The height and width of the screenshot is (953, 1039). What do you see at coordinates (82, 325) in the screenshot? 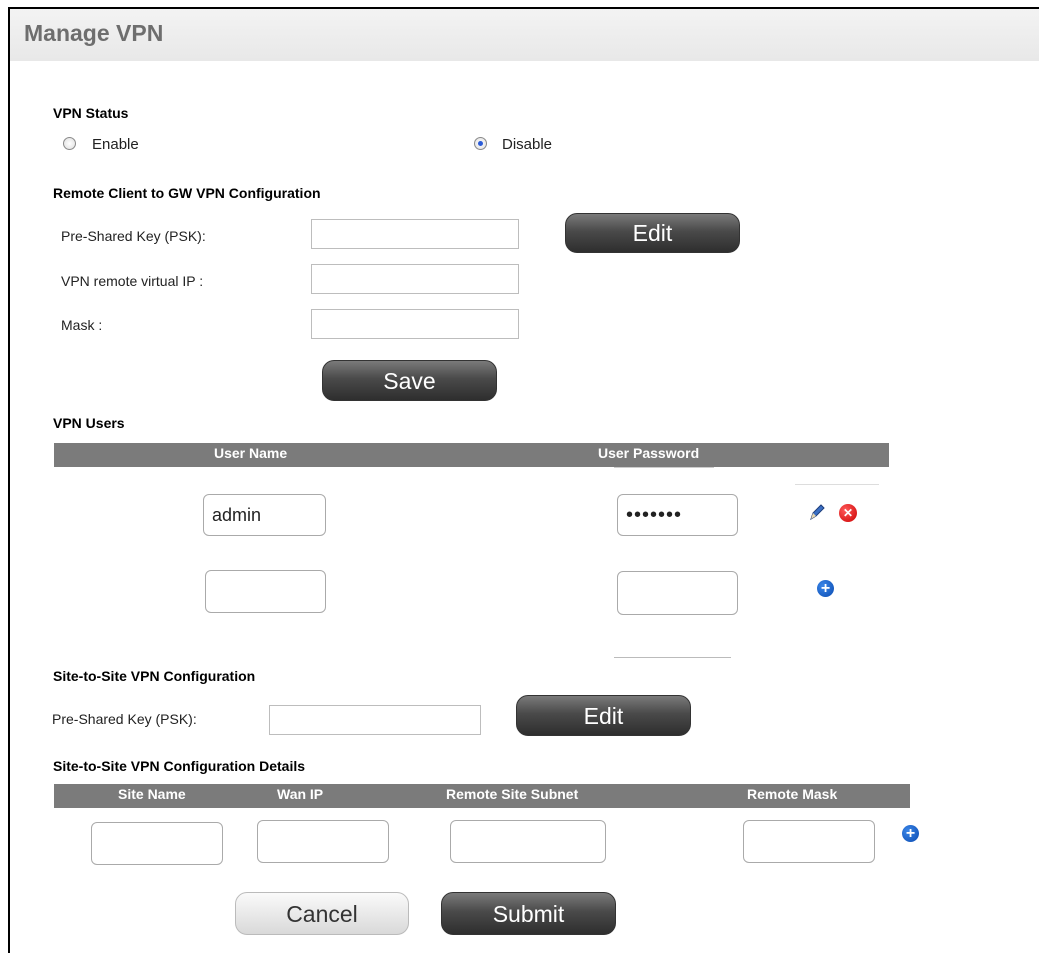
I see `mask-label: Mask :` at bounding box center [82, 325].